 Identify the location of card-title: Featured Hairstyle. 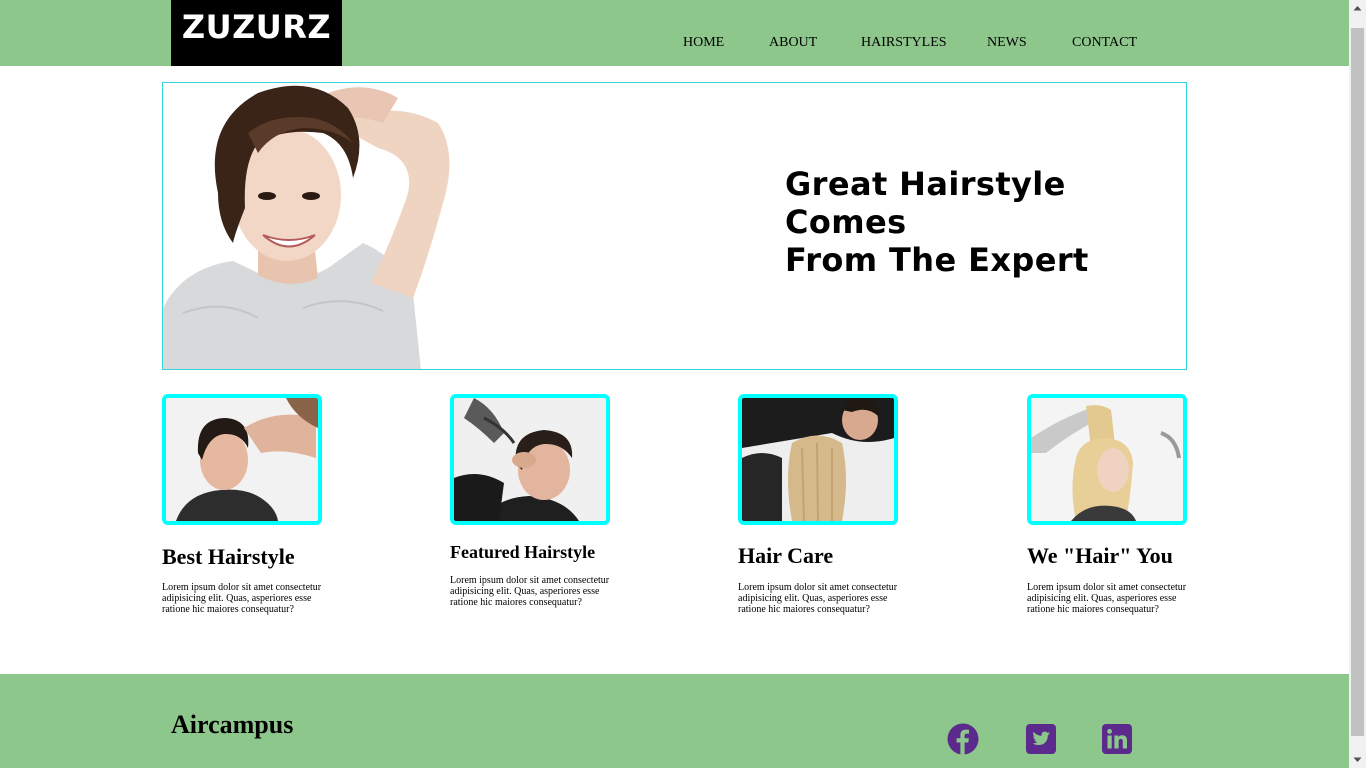
(523, 552).